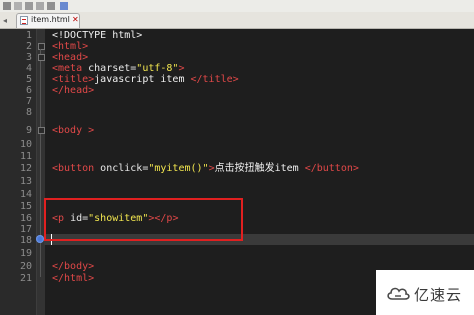 The image size is (474, 315). I want to click on watermark: 亿速云, so click(425, 292).